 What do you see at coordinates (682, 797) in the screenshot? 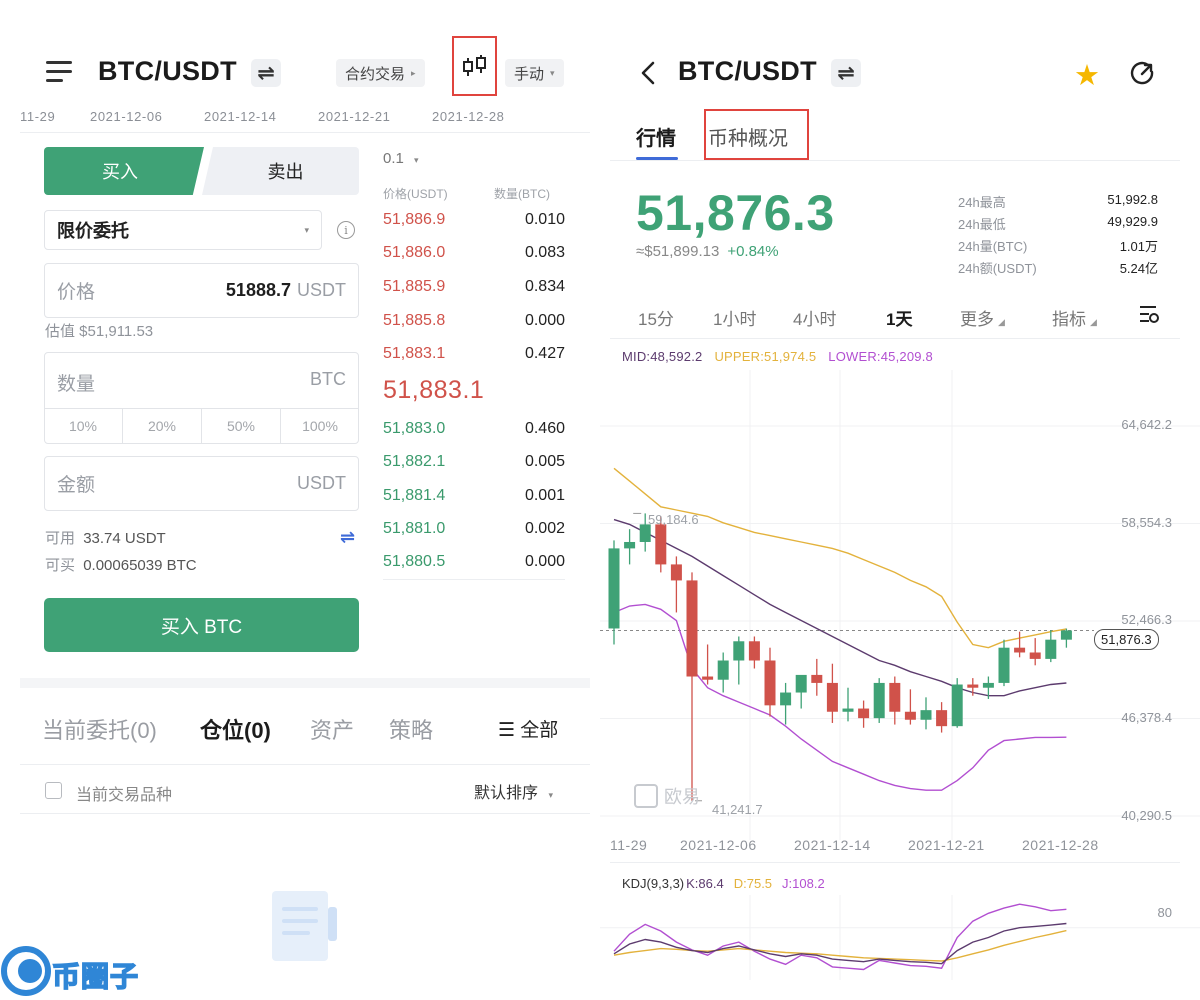
I see `watermark-text: 欧易` at bounding box center [682, 797].